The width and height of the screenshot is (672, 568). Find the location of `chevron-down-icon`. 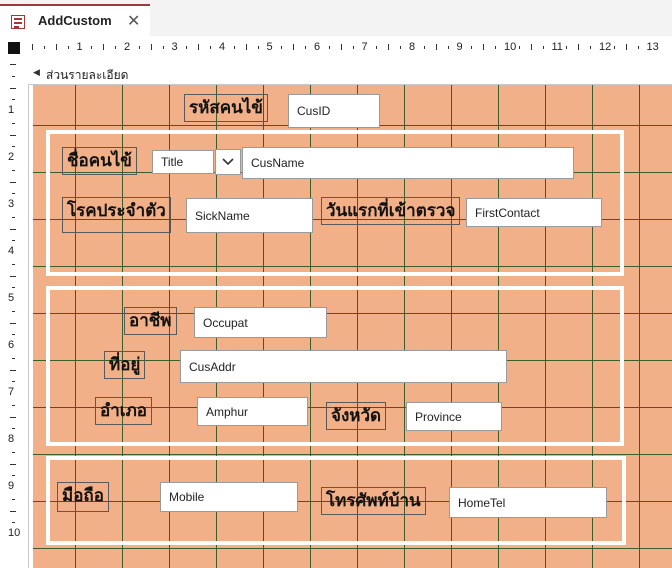

chevron-down-icon is located at coordinates (228, 162).